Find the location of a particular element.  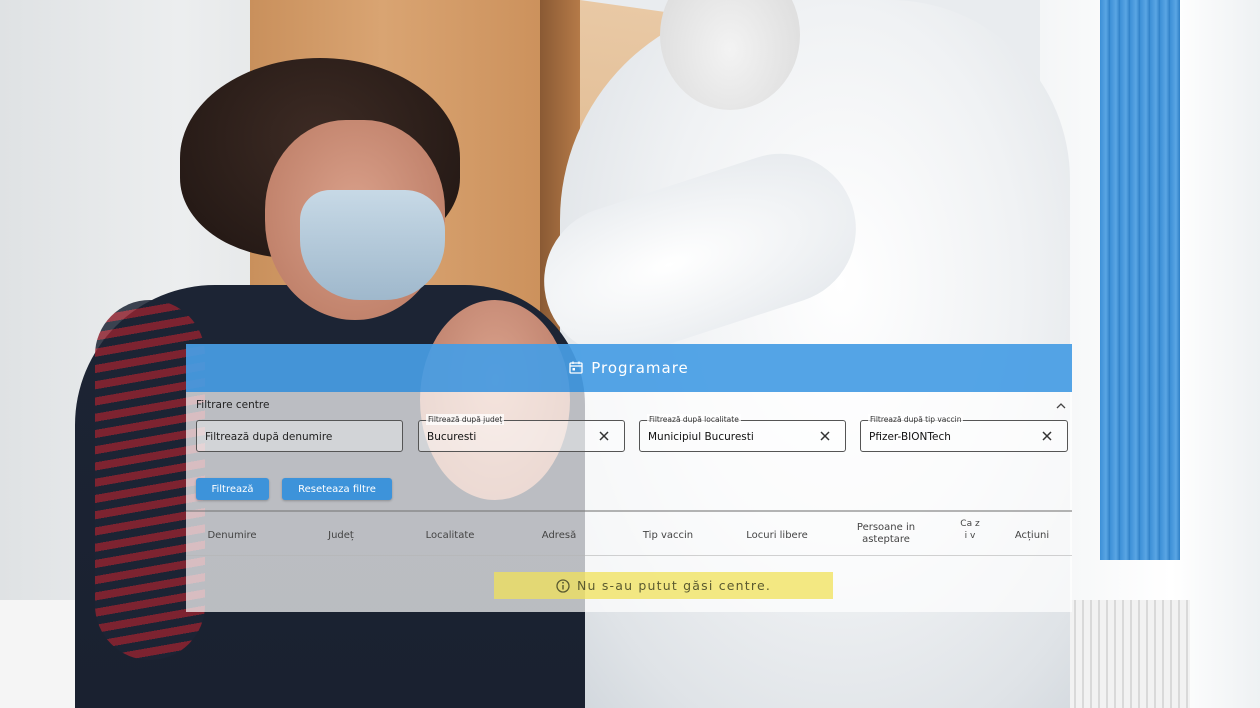

column-header: Tip vaccin is located at coordinates (668, 536).